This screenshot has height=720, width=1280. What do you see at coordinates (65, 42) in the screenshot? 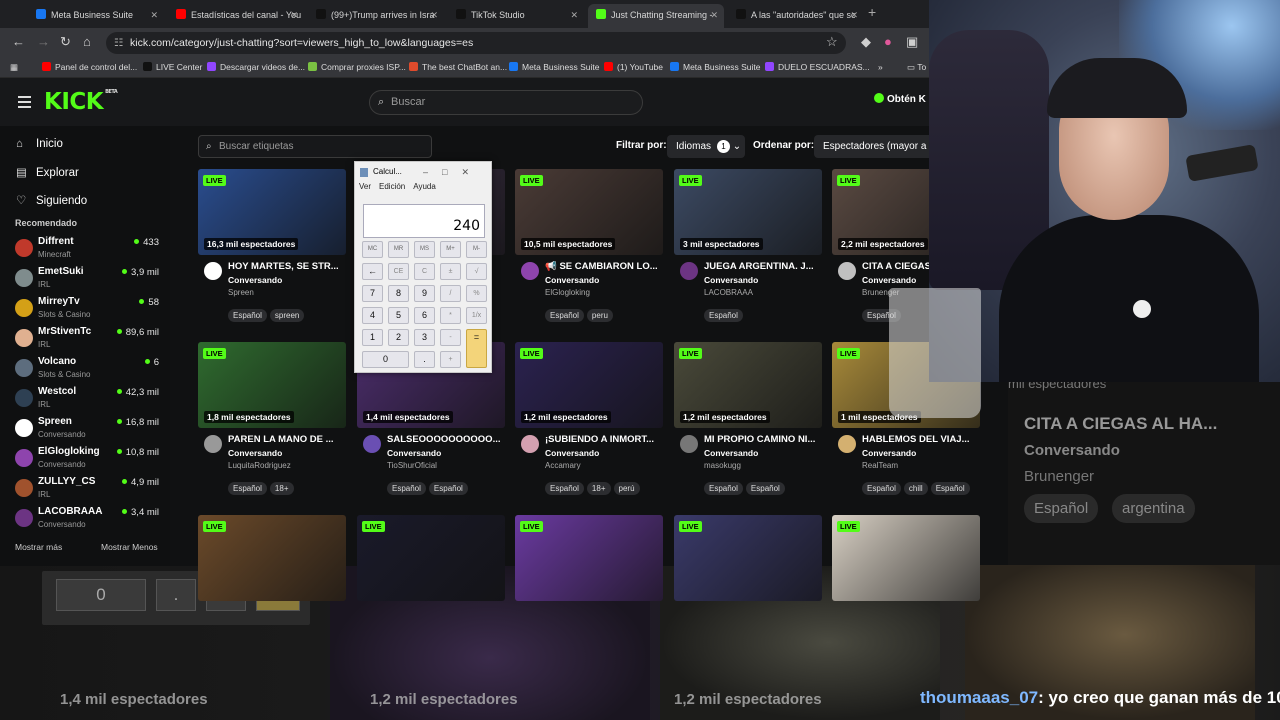
I see `reload-icon: ↻` at bounding box center [65, 42].